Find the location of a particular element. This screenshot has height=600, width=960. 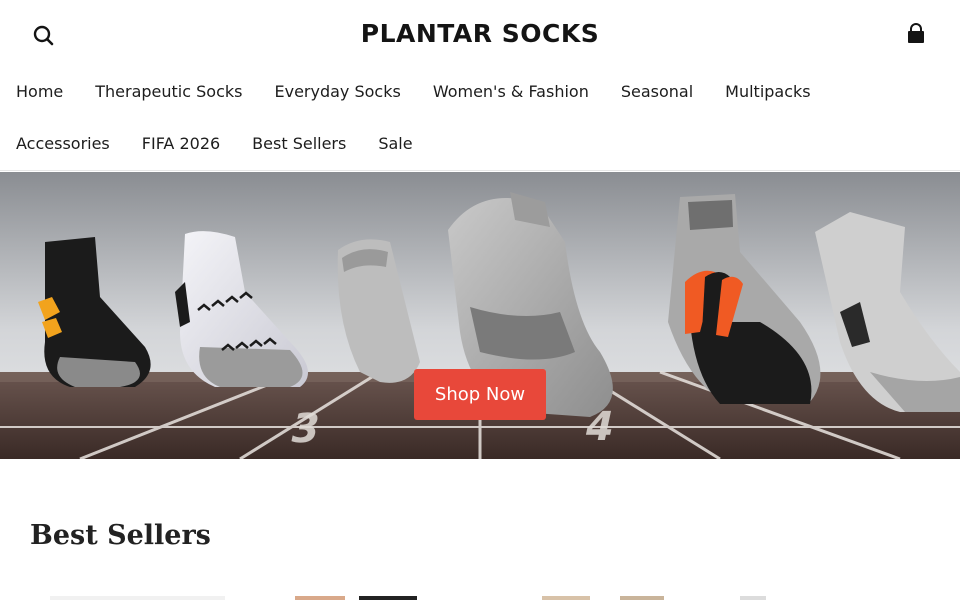

nav-row-2: Accessories FIFA 2026 Best Sellers Sale is located at coordinates (214, 143).